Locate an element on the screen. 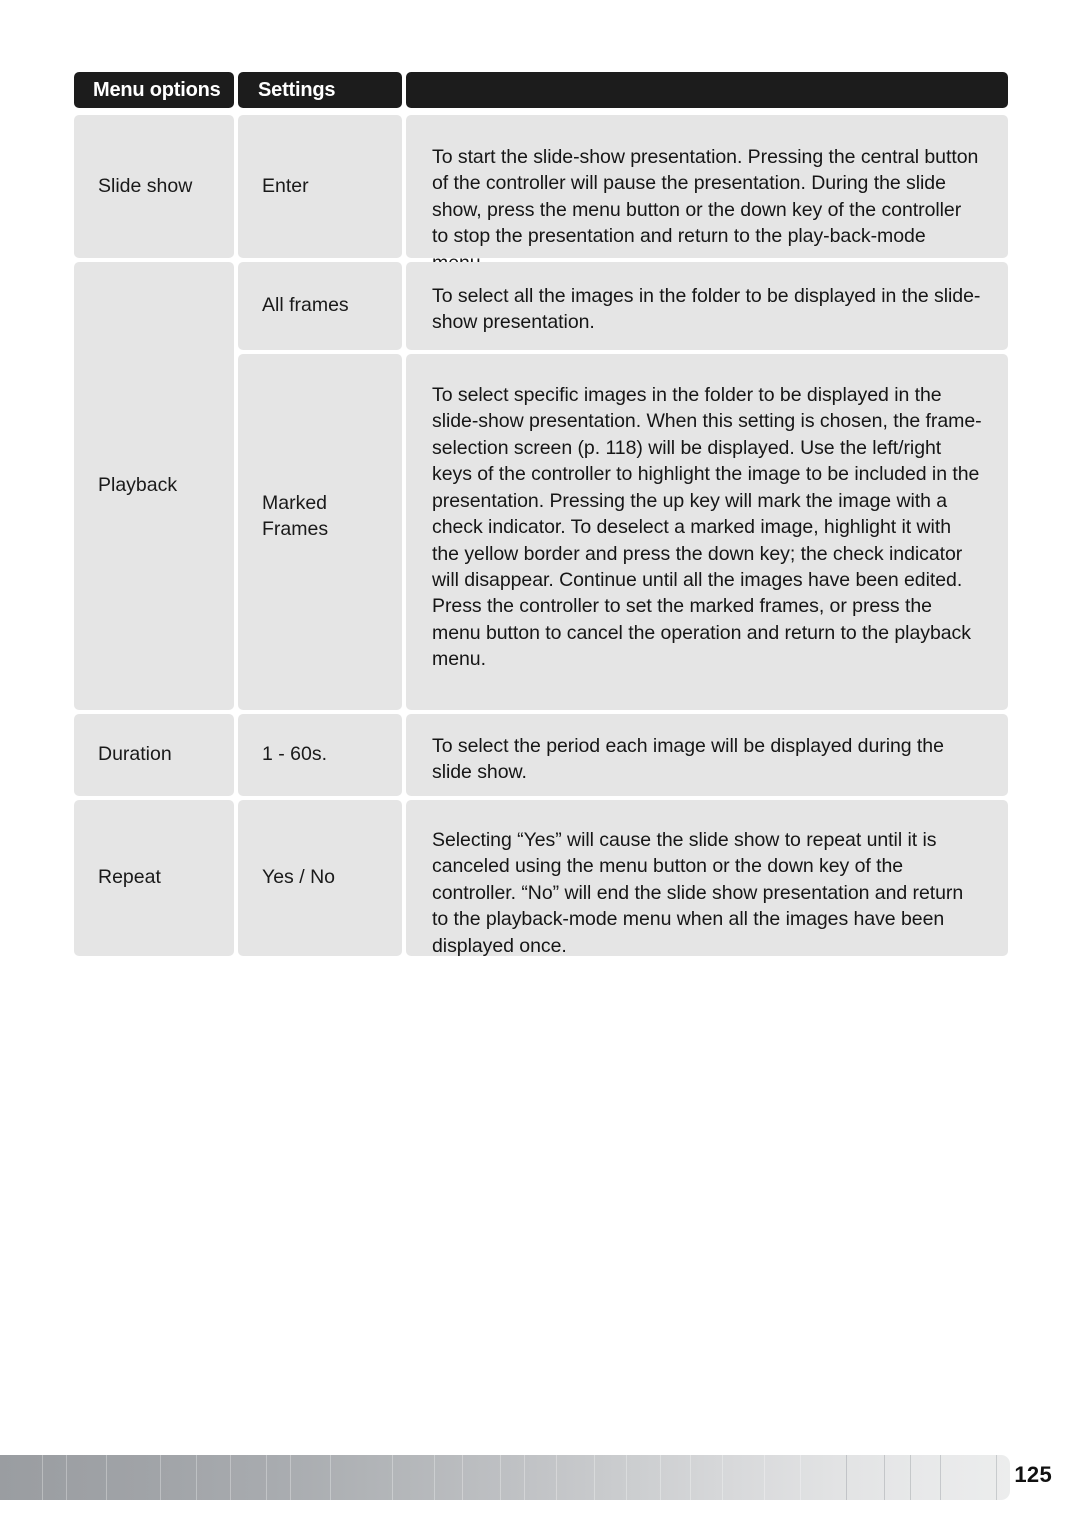 This screenshot has height=1529, width=1080. column-header-menu-options: Menu options is located at coordinates (154, 90).